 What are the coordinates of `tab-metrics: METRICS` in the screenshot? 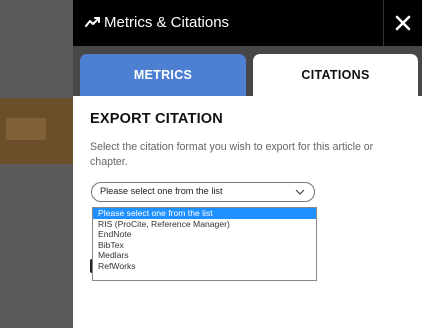 It's located at (163, 75).